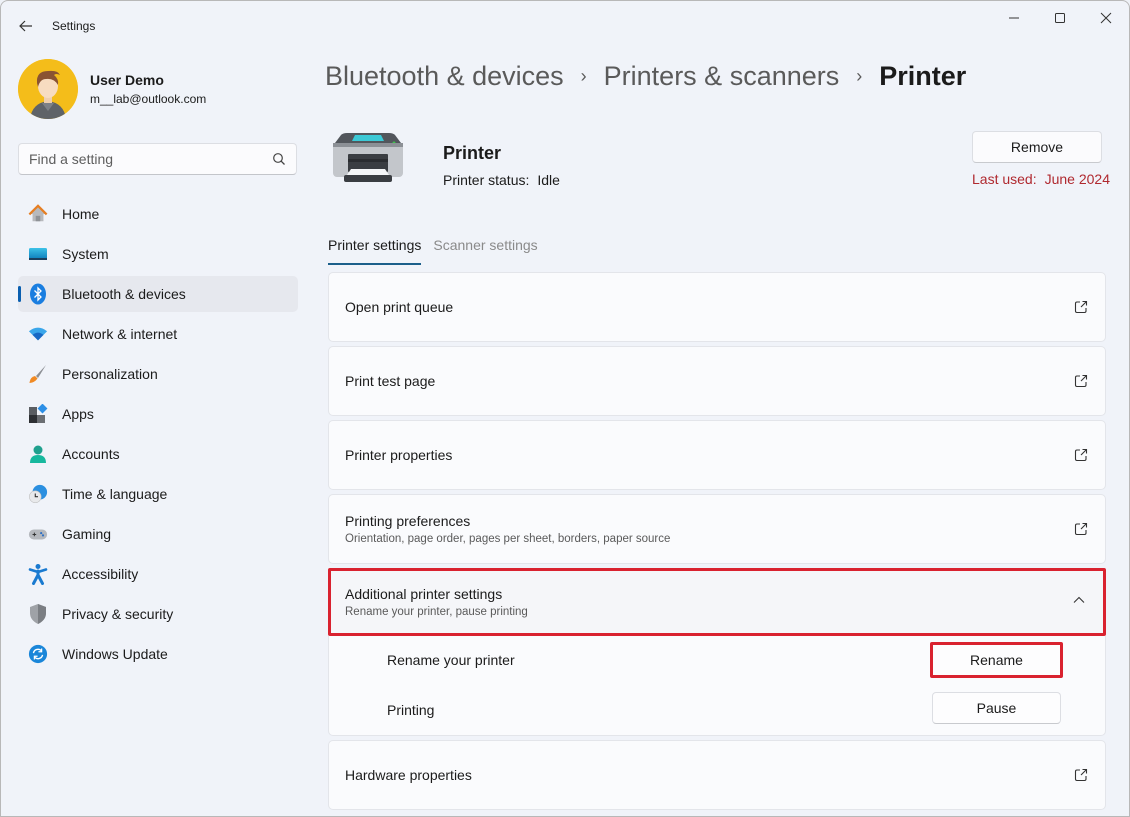  Describe the element at coordinates (368, 157) in the screenshot. I see `printer-icon` at that location.